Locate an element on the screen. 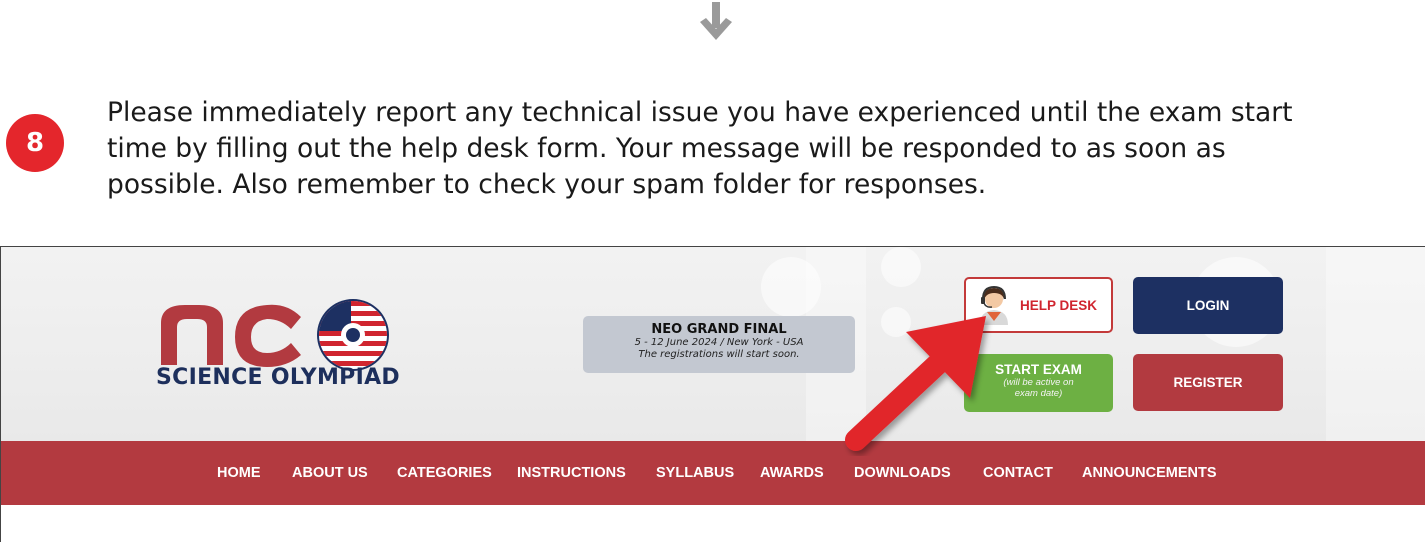  announcement-title: NEO GRAND FINAL is located at coordinates (719, 329).